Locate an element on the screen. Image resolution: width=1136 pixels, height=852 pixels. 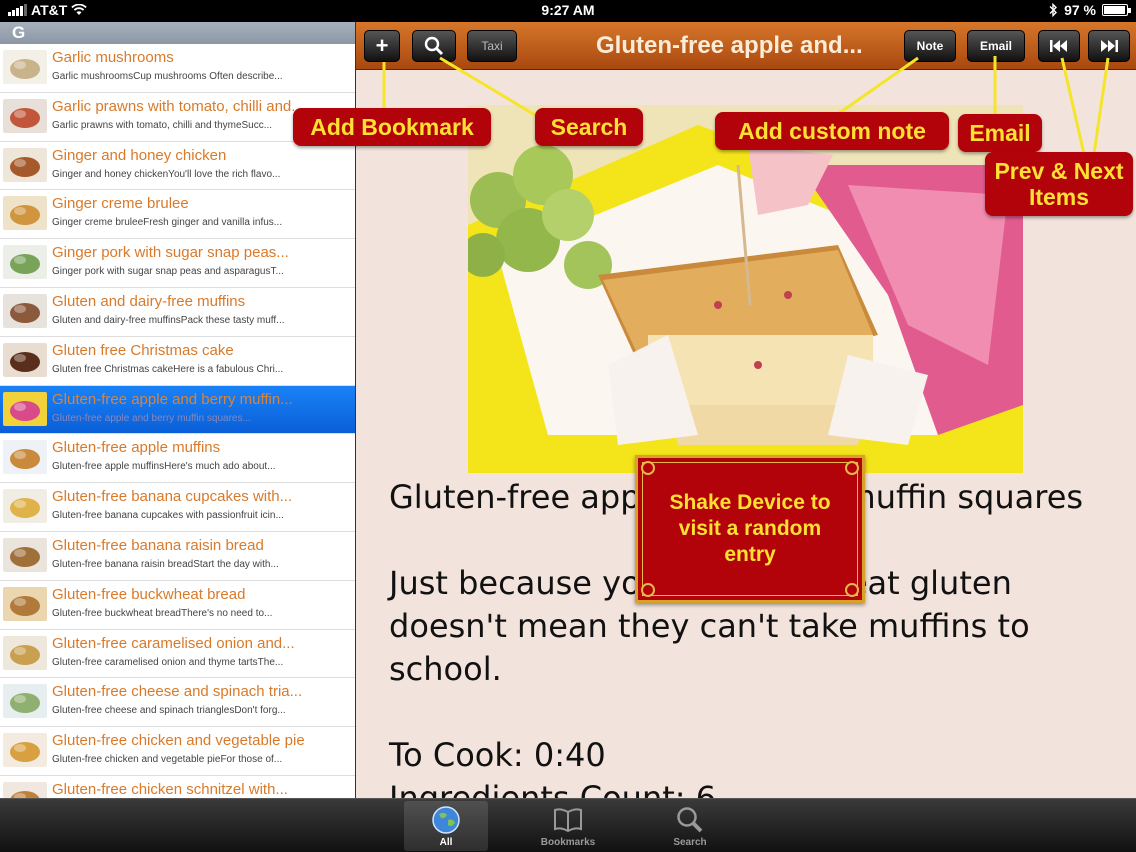
prev-next-callout: Prev & Next Items is located at coordinates (1059, 184).